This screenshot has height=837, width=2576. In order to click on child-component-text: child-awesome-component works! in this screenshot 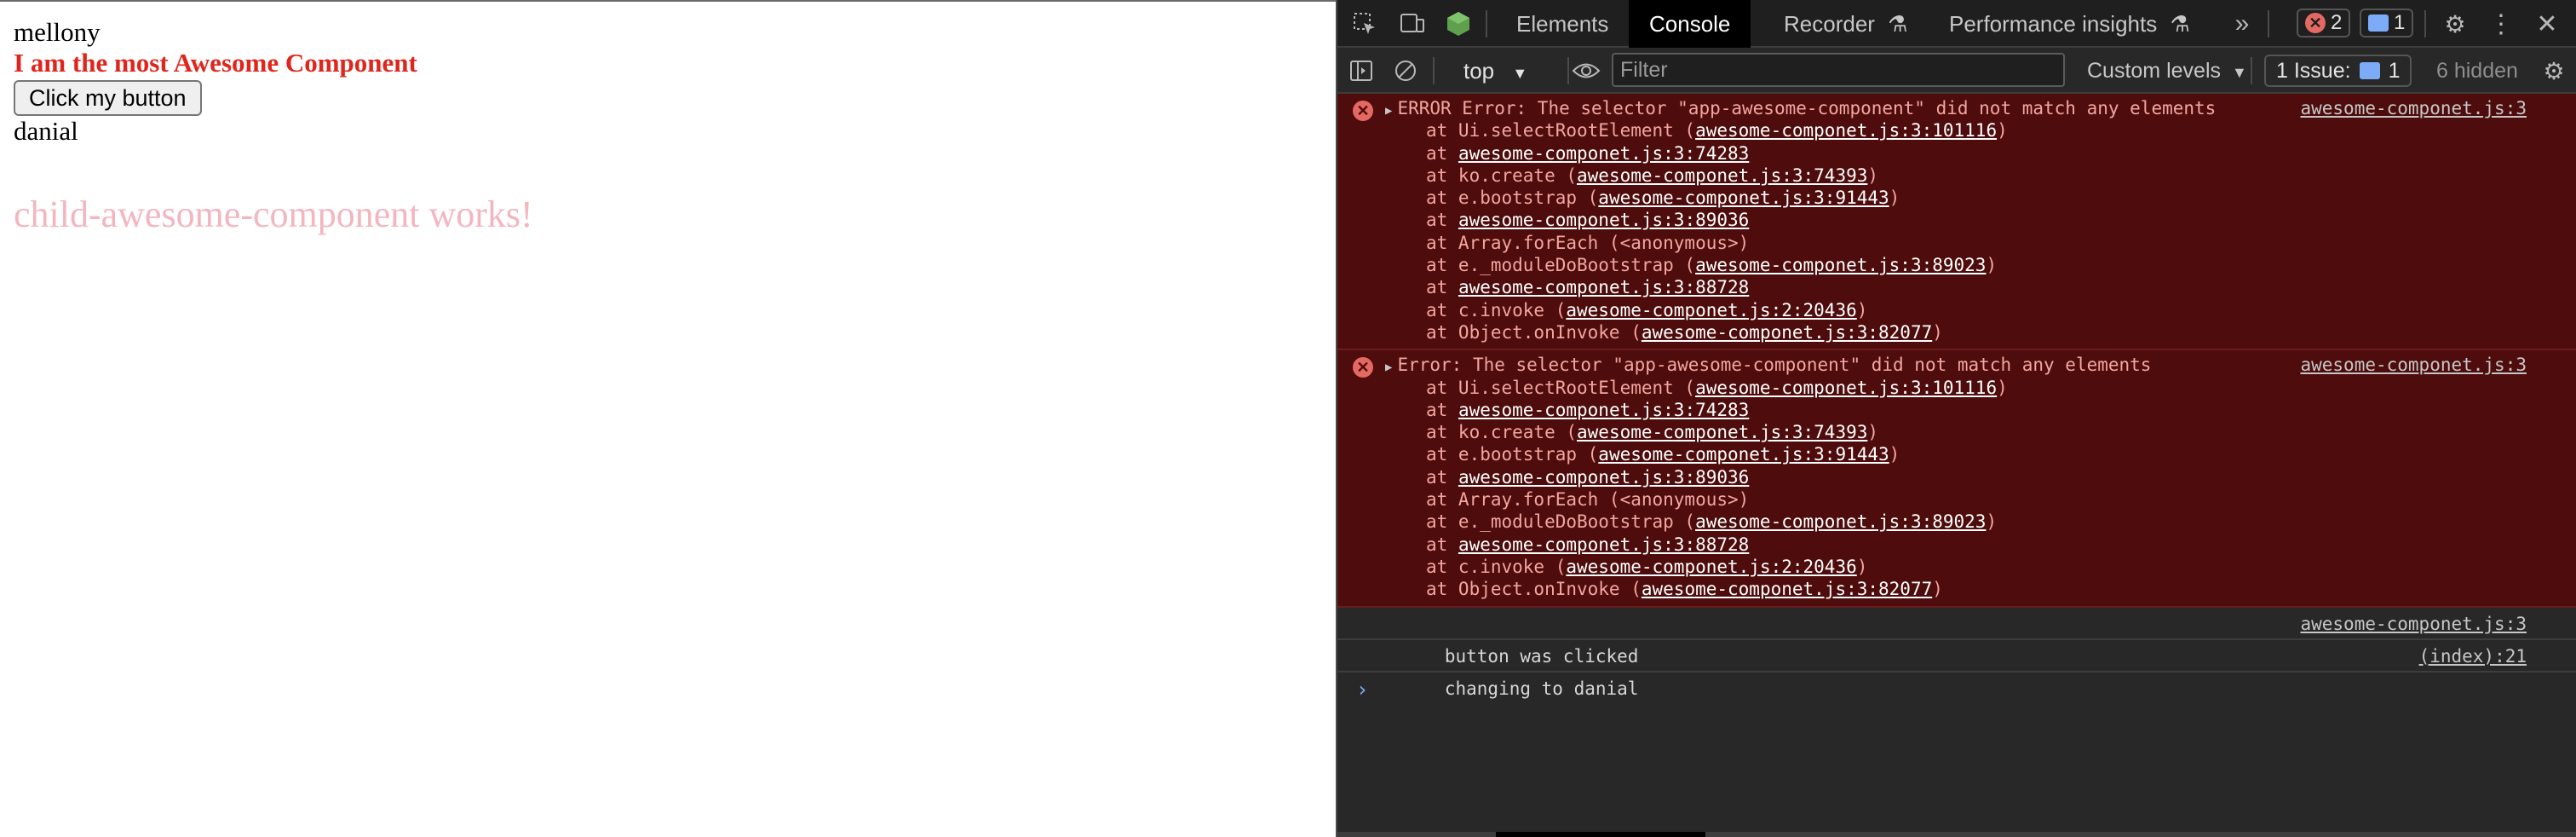, I will do `click(273, 214)`.